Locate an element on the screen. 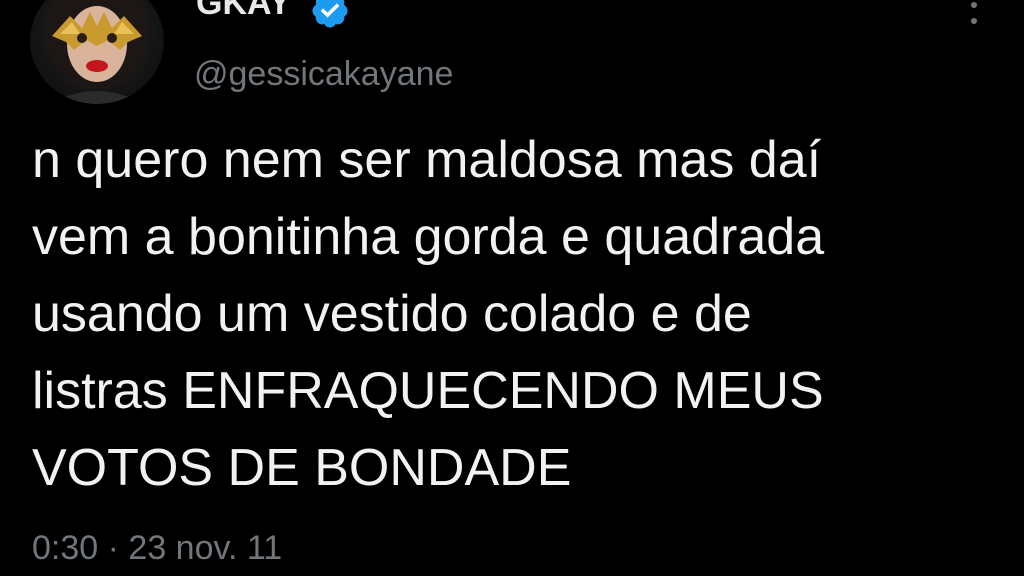 The image size is (1024, 576). author-avatar is located at coordinates (97, 52).